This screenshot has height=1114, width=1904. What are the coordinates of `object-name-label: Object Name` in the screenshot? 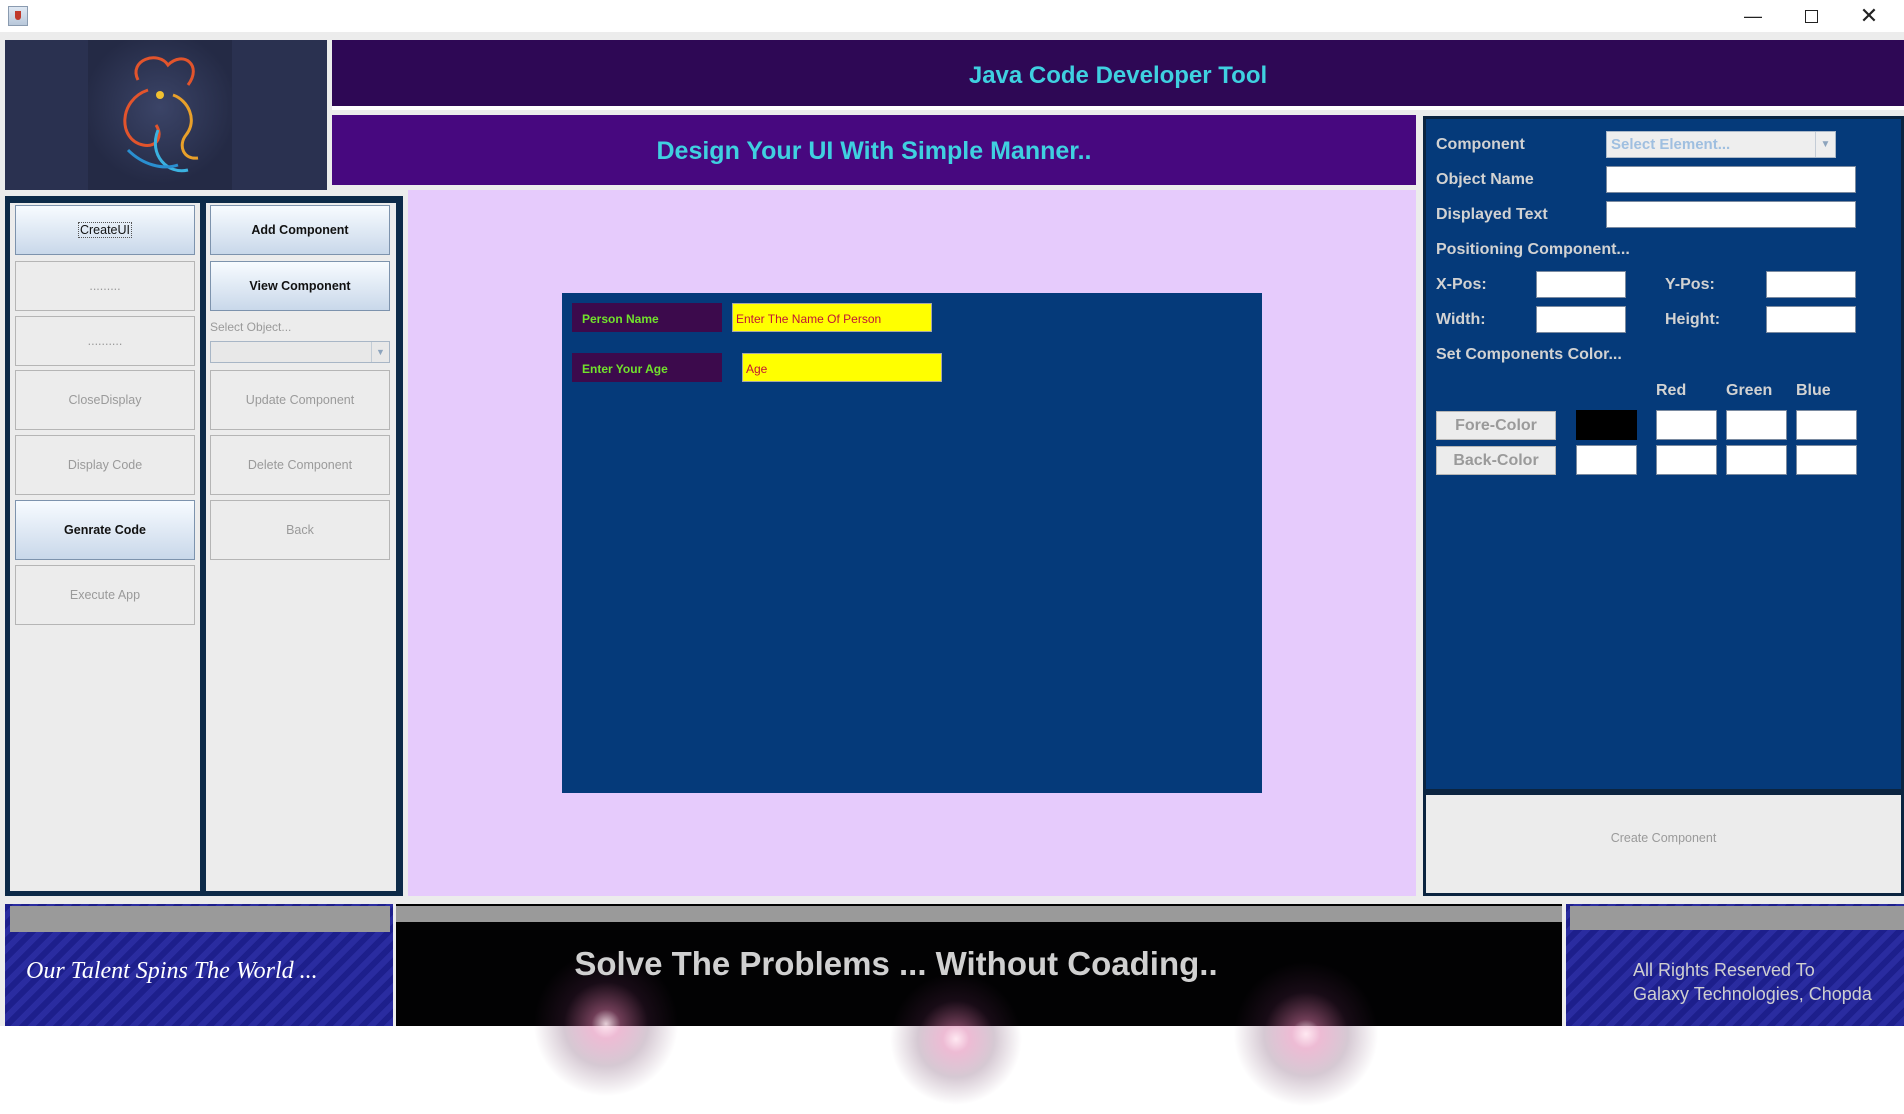 It's located at (1485, 179).